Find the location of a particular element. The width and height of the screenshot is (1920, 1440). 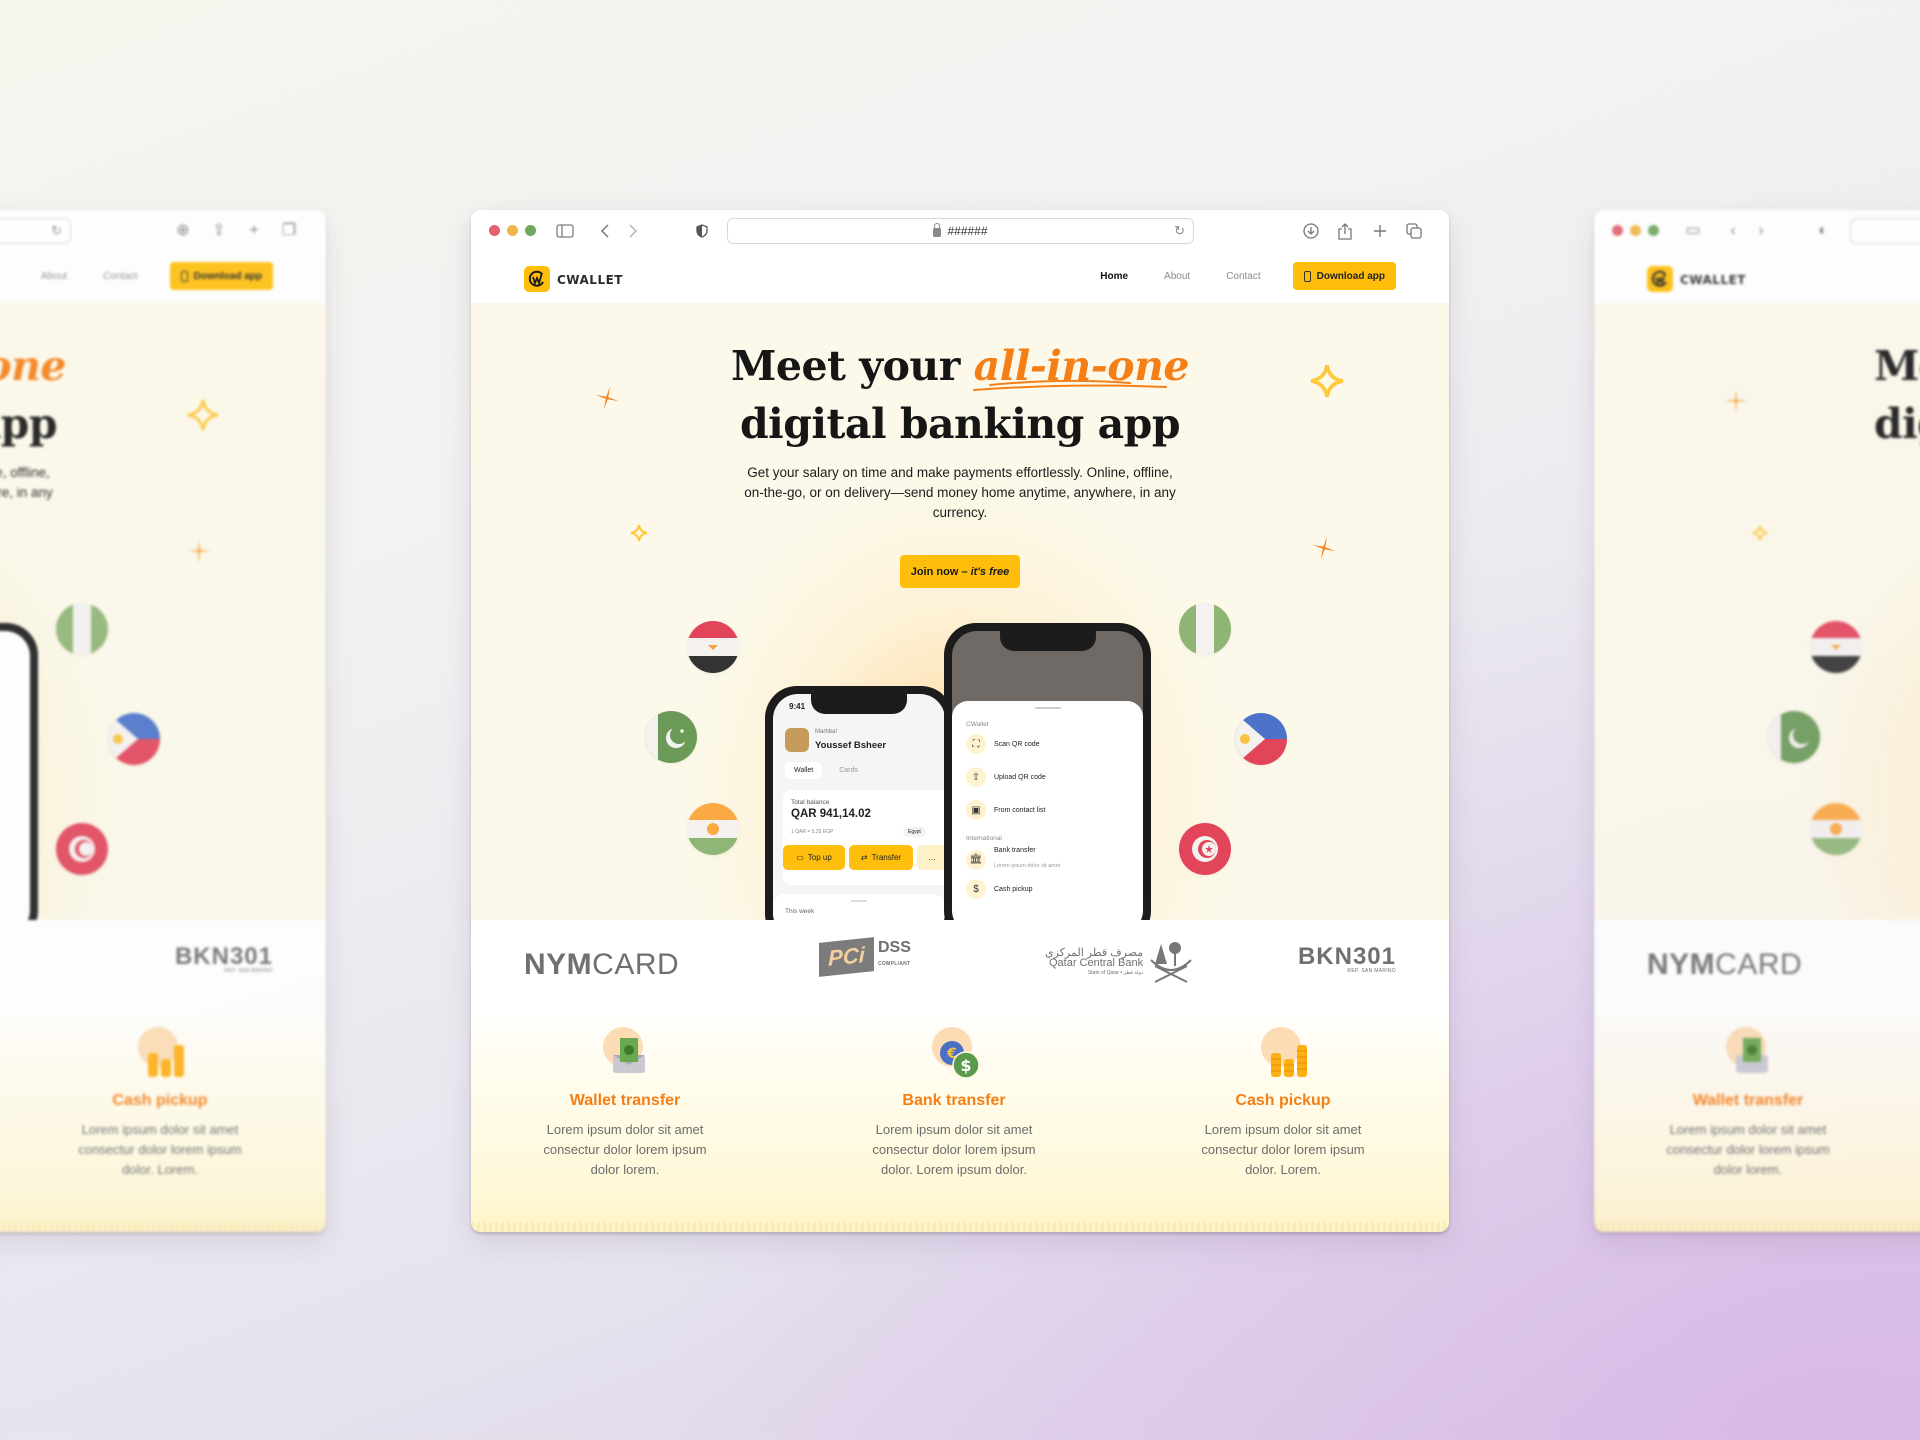

phone-notch is located at coordinates (859, 704).